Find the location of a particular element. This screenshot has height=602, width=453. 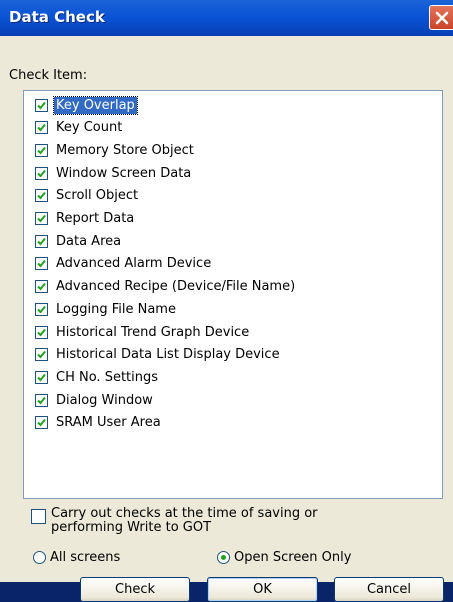

list-item-label: Advanced Alarm Device is located at coordinates (134, 264).